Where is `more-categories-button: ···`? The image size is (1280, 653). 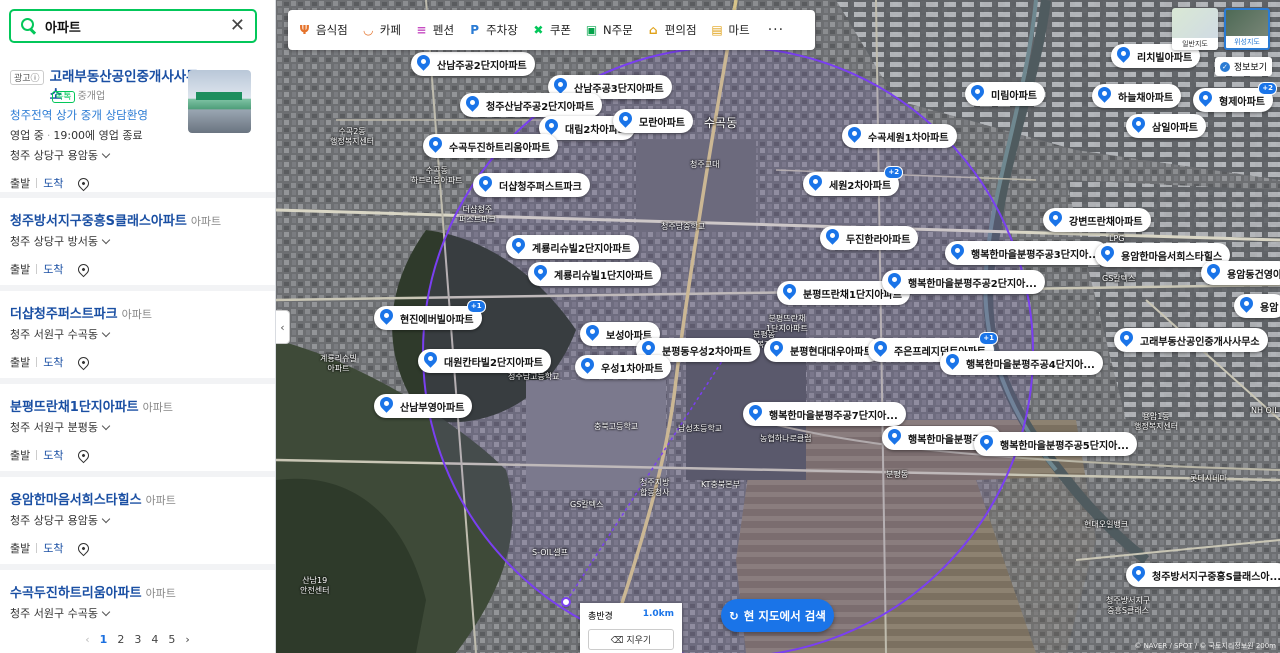 more-categories-button: ··· is located at coordinates (776, 30).